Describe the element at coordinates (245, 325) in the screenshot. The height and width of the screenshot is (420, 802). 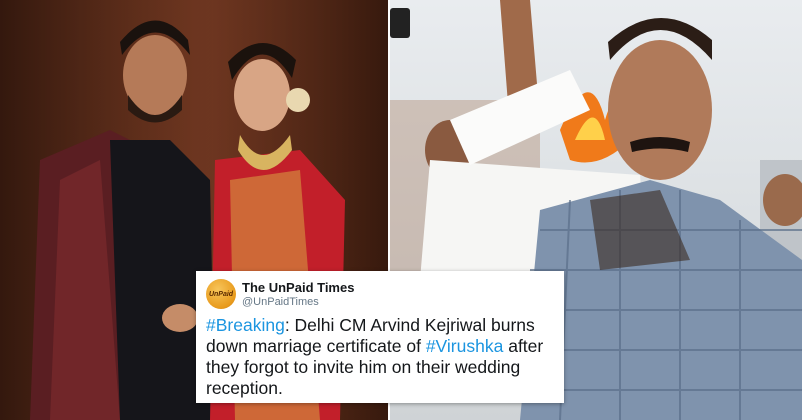
I see `hashtag-breaking: #Breaking` at that location.